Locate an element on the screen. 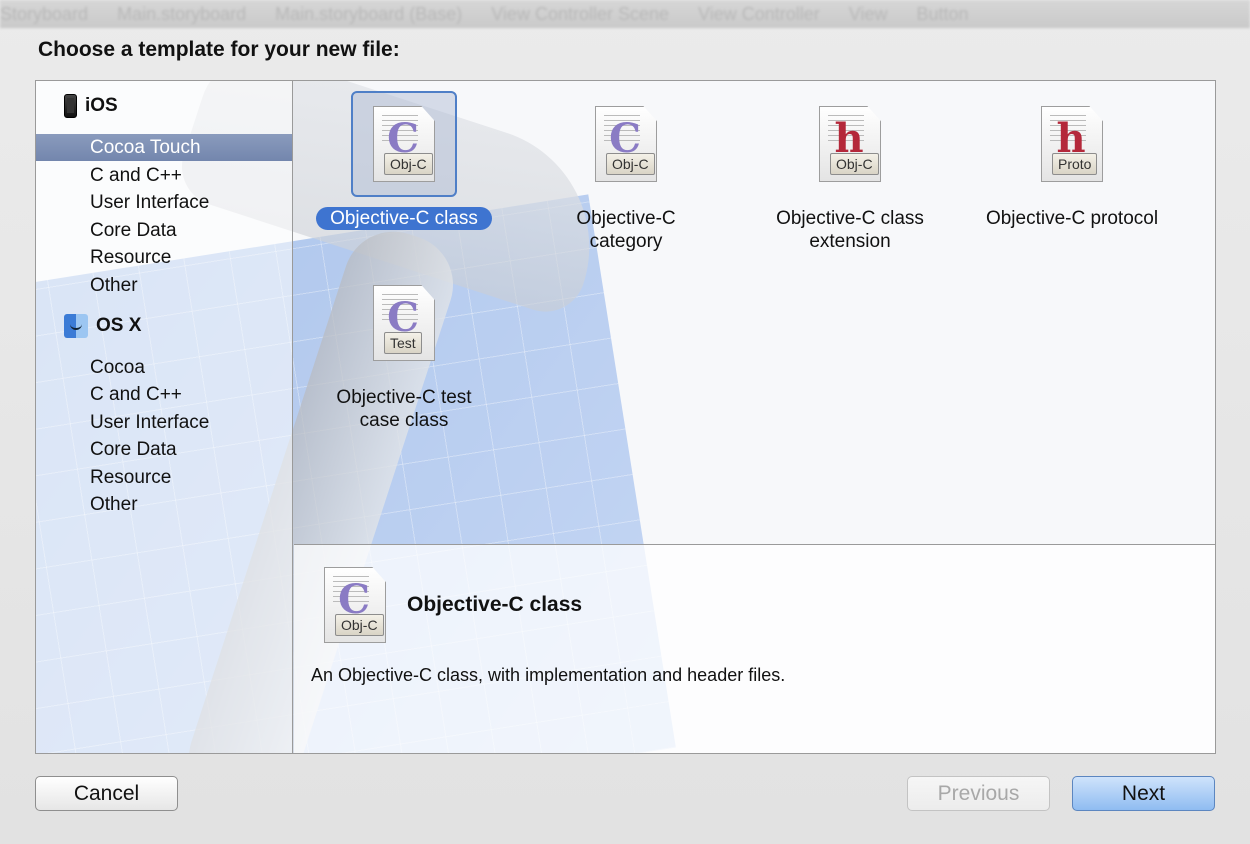 This screenshot has height=844, width=1250. sidebar-item-osx-resource: Resource is located at coordinates (164, 477).